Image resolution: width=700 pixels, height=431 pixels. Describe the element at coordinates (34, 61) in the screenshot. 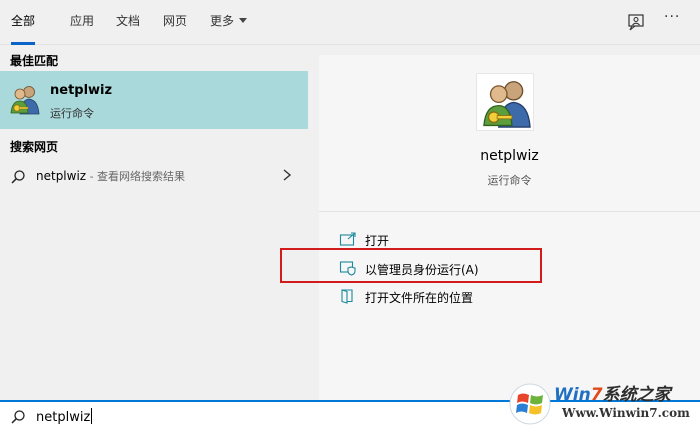

I see `best-match-heading: 最佳匹配` at that location.